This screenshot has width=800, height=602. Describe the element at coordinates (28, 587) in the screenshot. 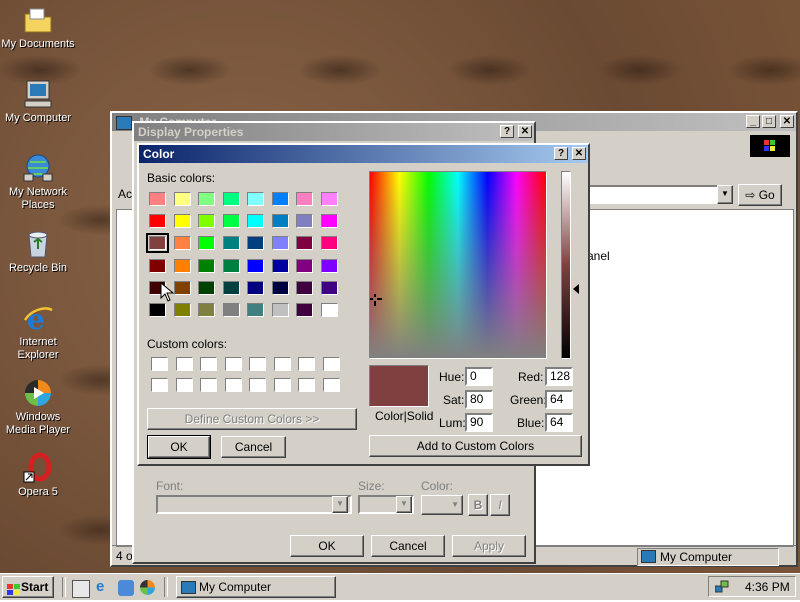

I see `start-button: Start` at that location.